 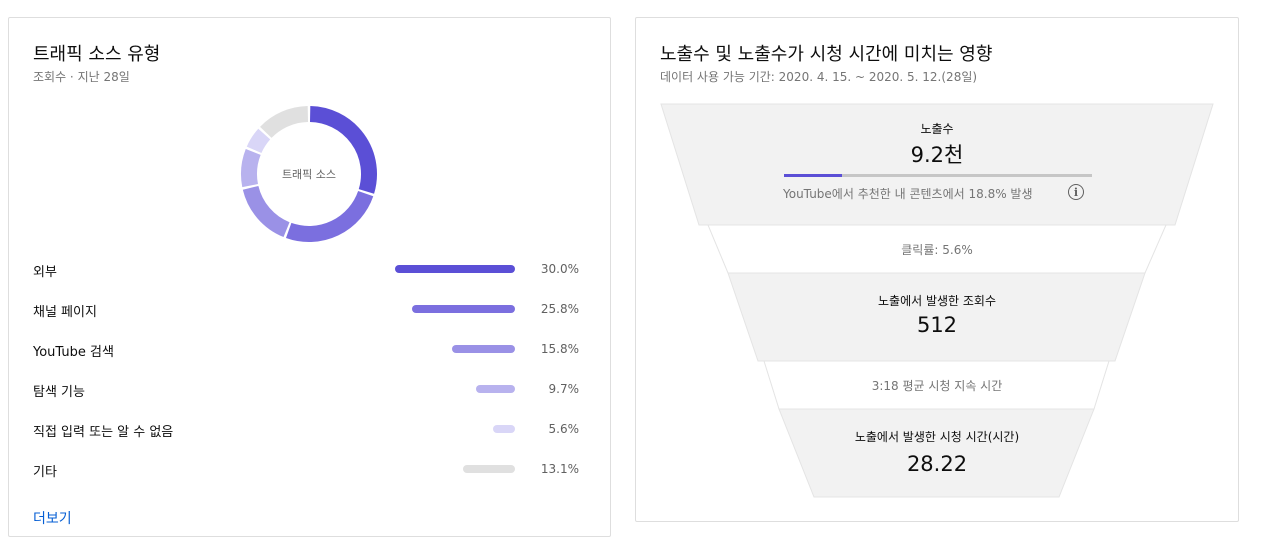 What do you see at coordinates (65, 312) in the screenshot?
I see `source-label: 채널 페이지` at bounding box center [65, 312].